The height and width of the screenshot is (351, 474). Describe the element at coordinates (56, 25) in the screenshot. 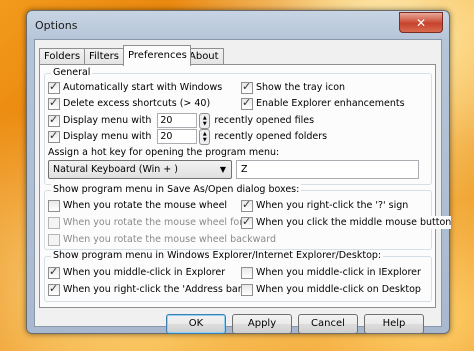

I see `window-title: Options` at that location.